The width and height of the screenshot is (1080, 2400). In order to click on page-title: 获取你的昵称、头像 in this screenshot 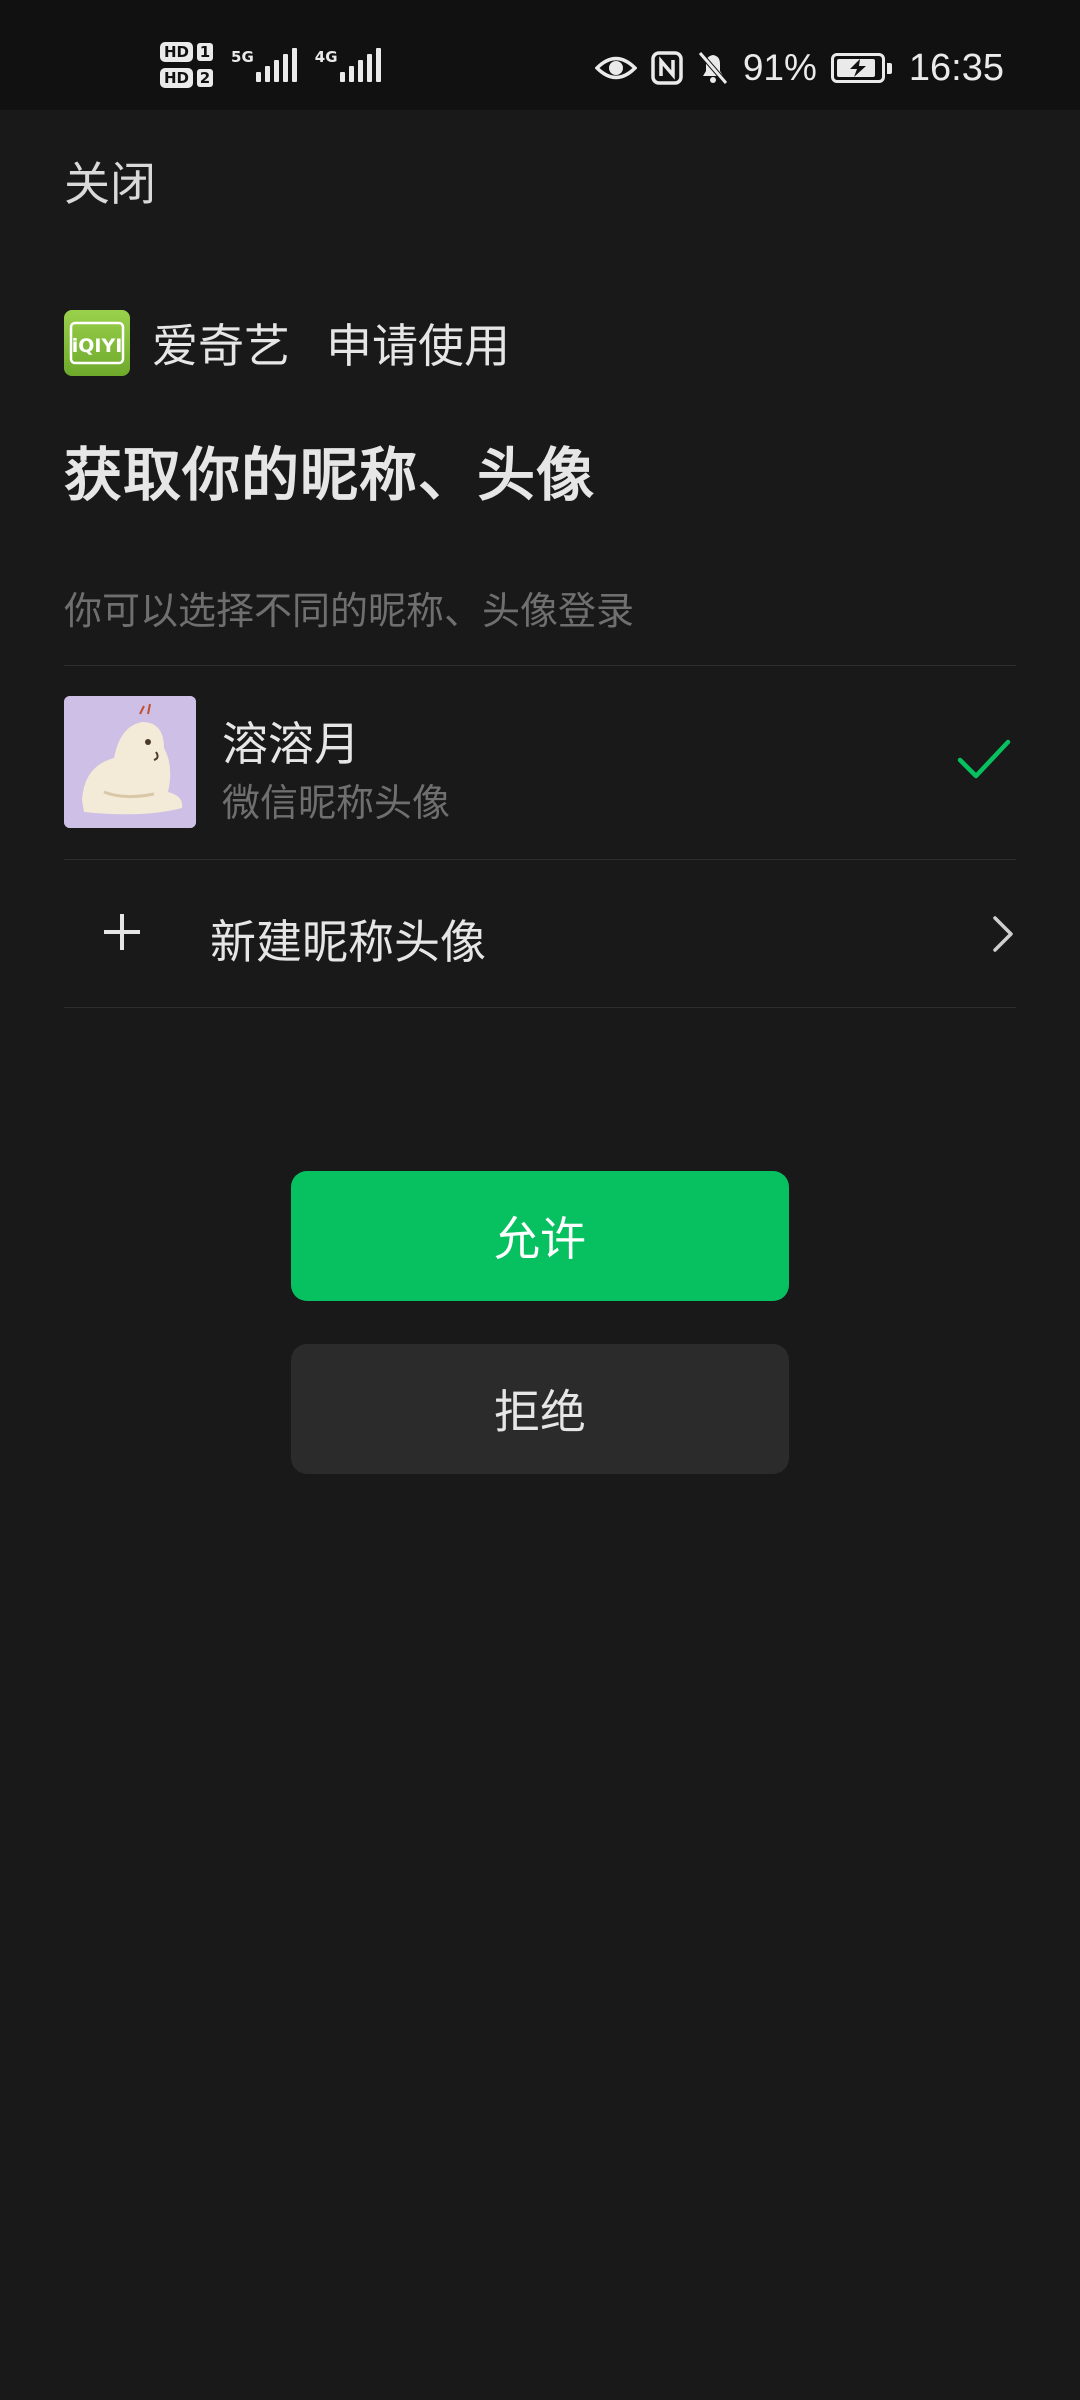, I will do `click(330, 475)`.